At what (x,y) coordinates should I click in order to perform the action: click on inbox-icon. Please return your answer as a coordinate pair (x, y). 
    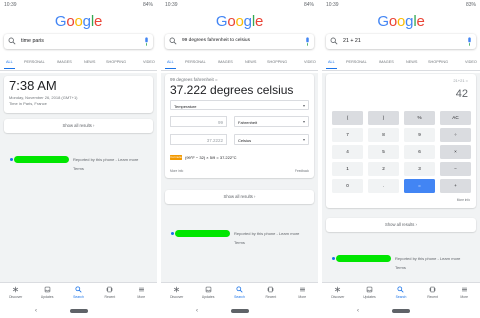
    Looking at the image, I should click on (47, 289).